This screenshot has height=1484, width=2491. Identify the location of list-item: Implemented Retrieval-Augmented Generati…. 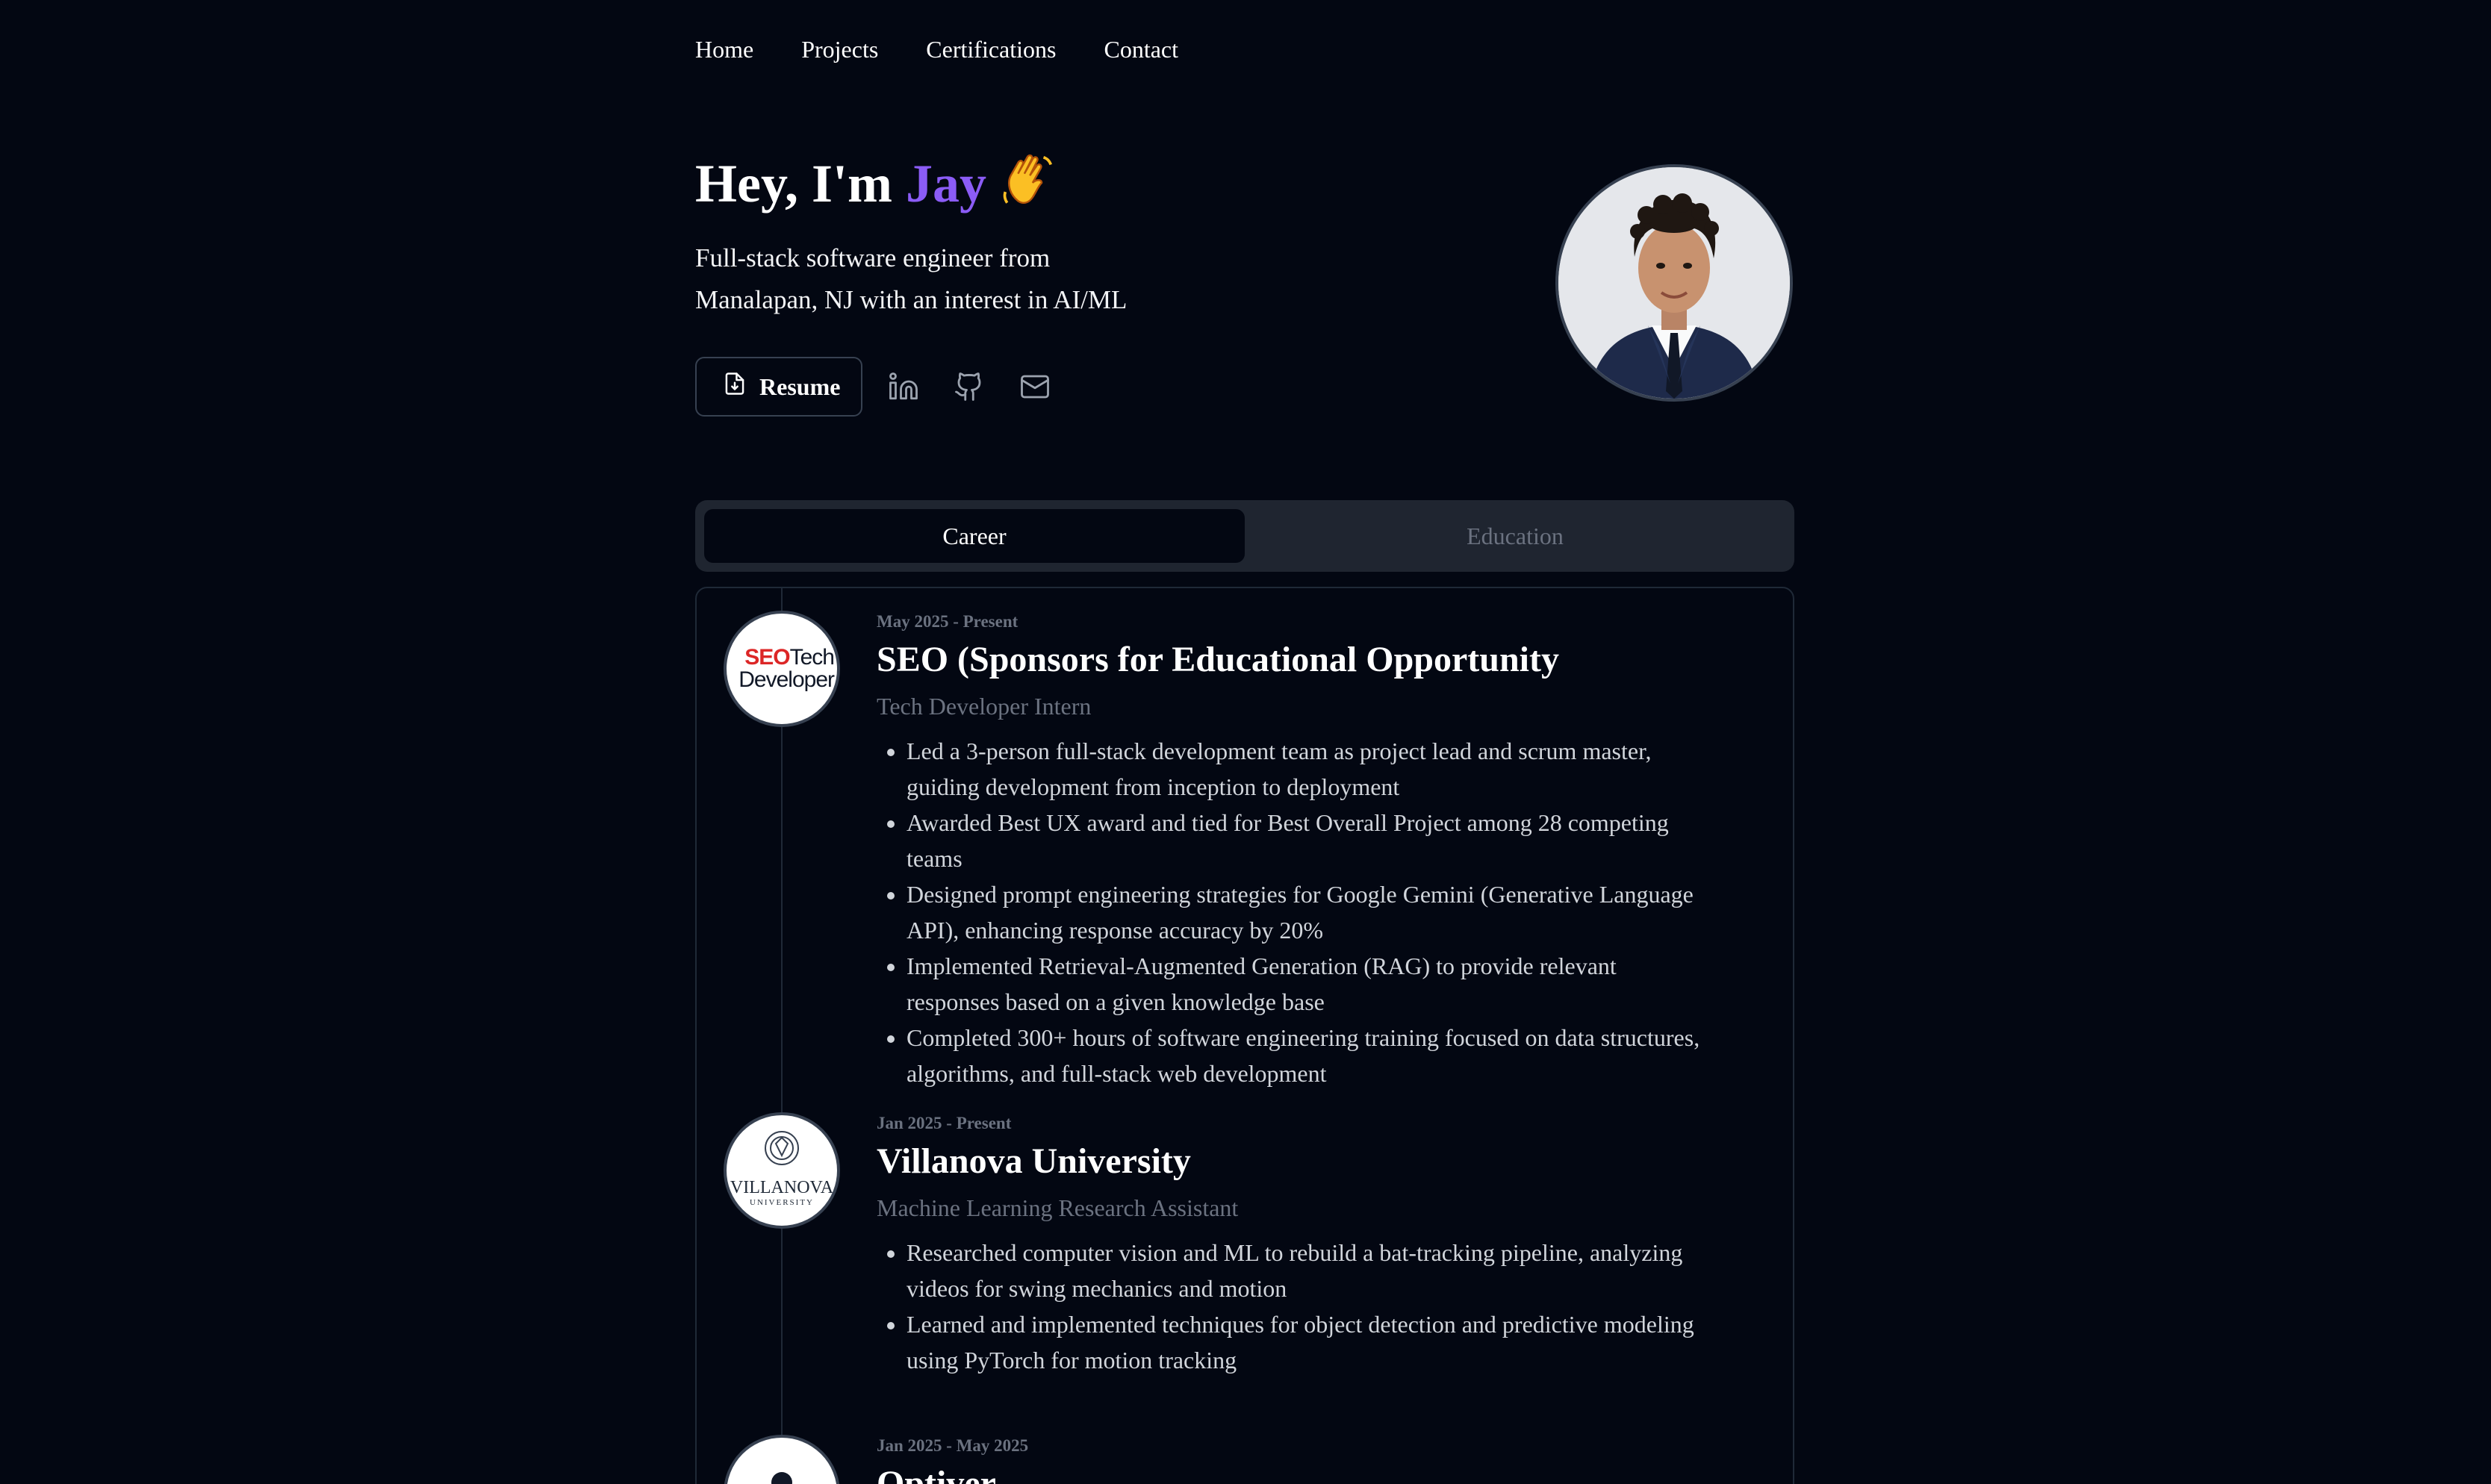
(1310, 984).